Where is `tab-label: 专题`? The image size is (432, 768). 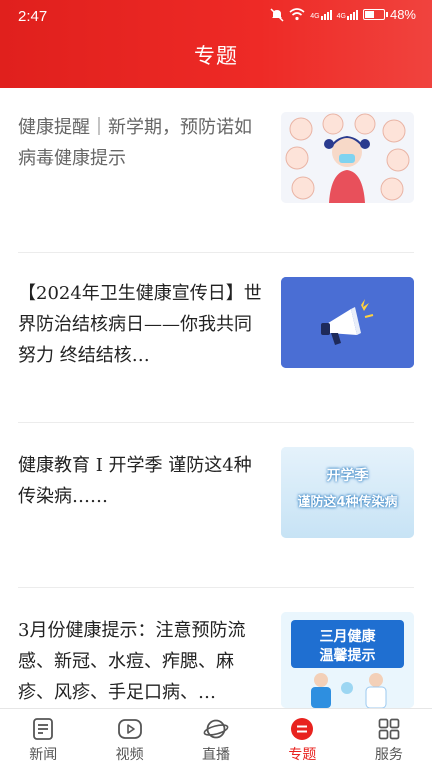
tab-label: 专题 is located at coordinates (302, 755).